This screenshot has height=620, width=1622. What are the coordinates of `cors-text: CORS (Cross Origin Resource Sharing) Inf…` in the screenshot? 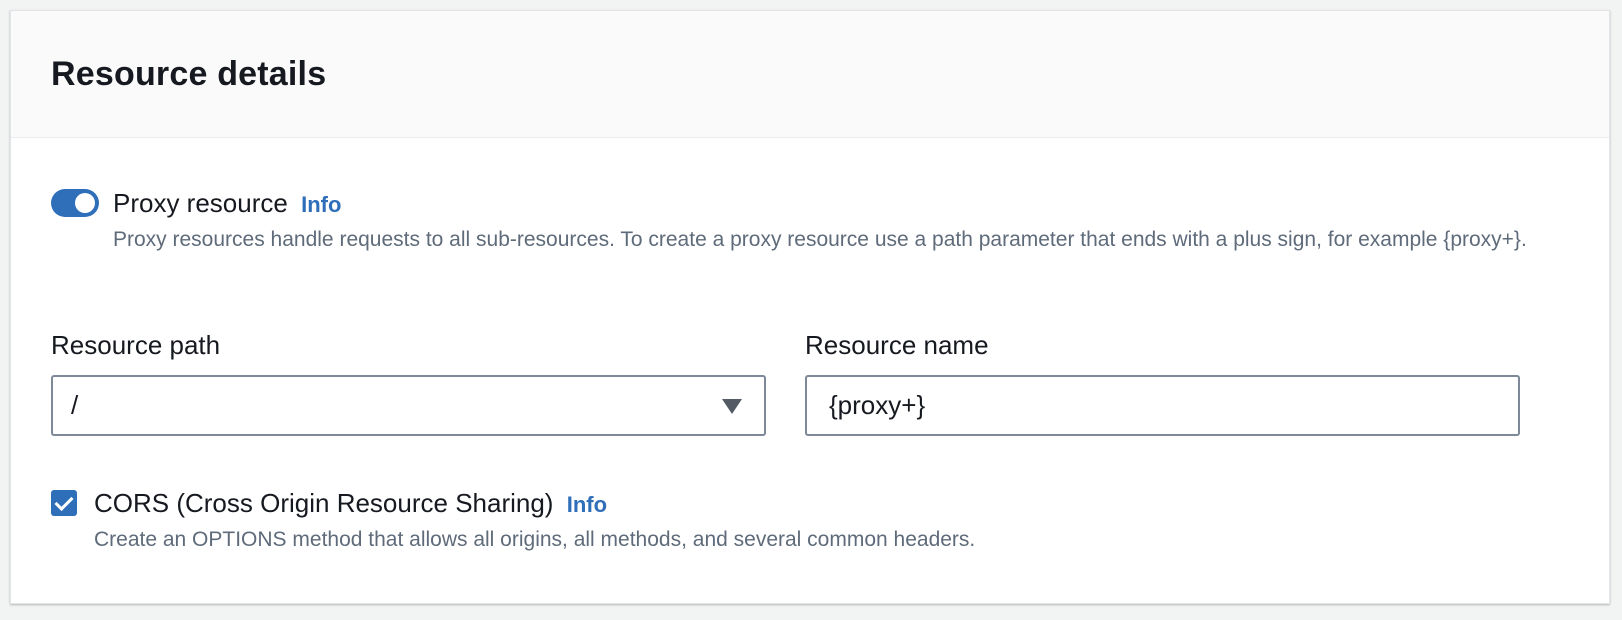 It's located at (804, 521).